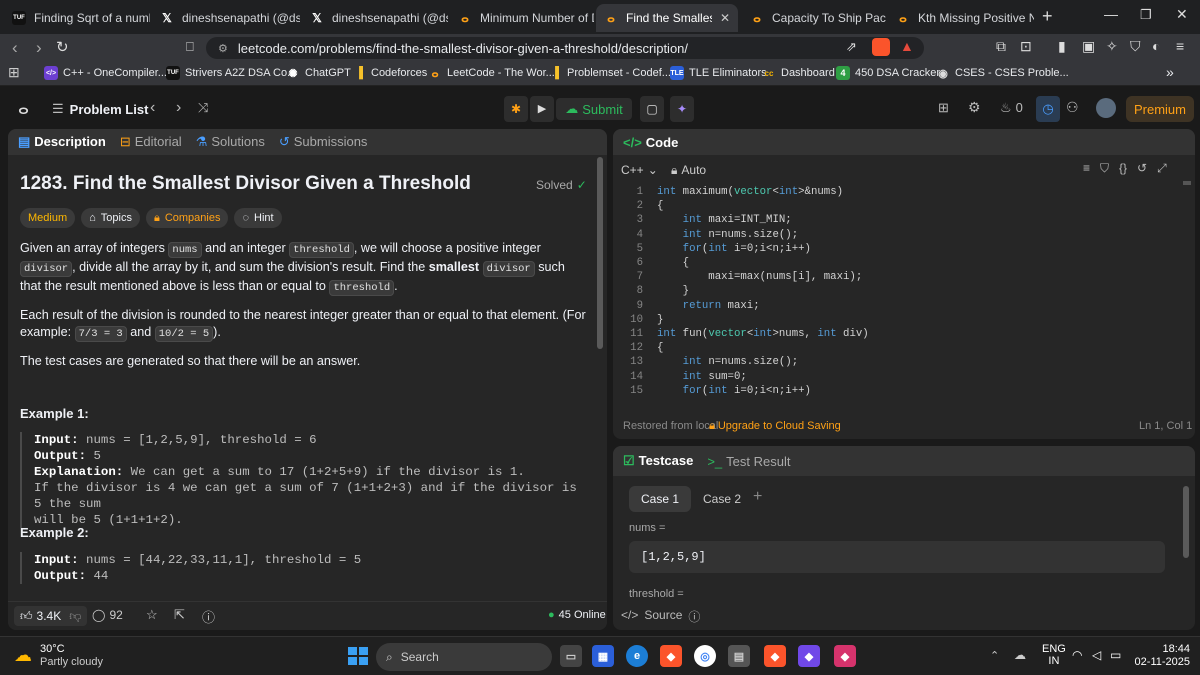 The width and height of the screenshot is (1200, 675). Describe the element at coordinates (718, 73) in the screenshot. I see `bookmark-item: TLE TLE Eliminators` at that location.